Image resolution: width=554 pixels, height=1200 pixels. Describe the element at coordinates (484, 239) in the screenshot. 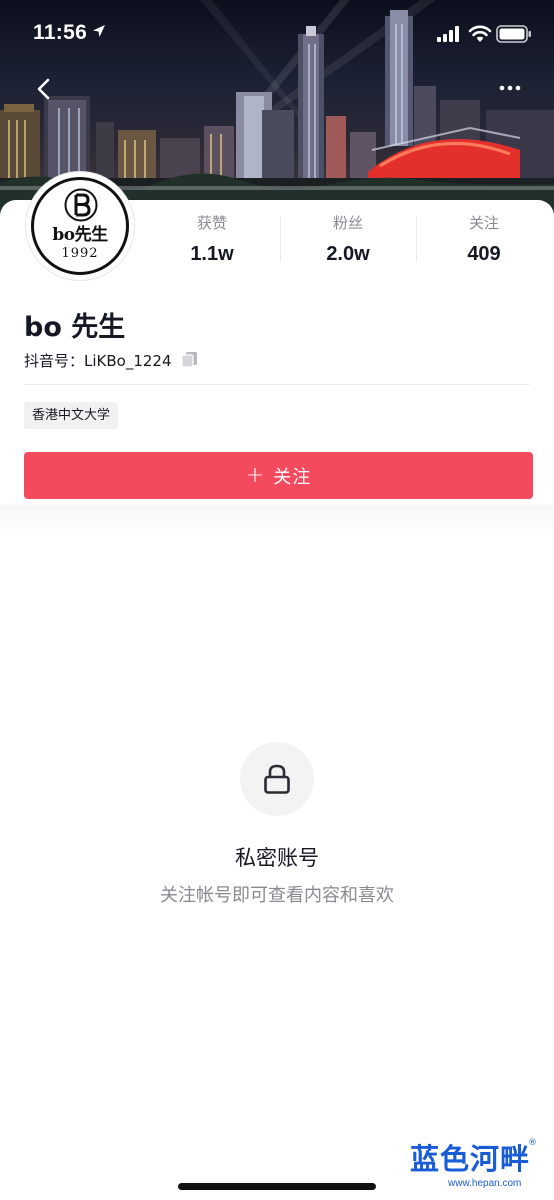

I see `stat-following: 关注 409` at that location.